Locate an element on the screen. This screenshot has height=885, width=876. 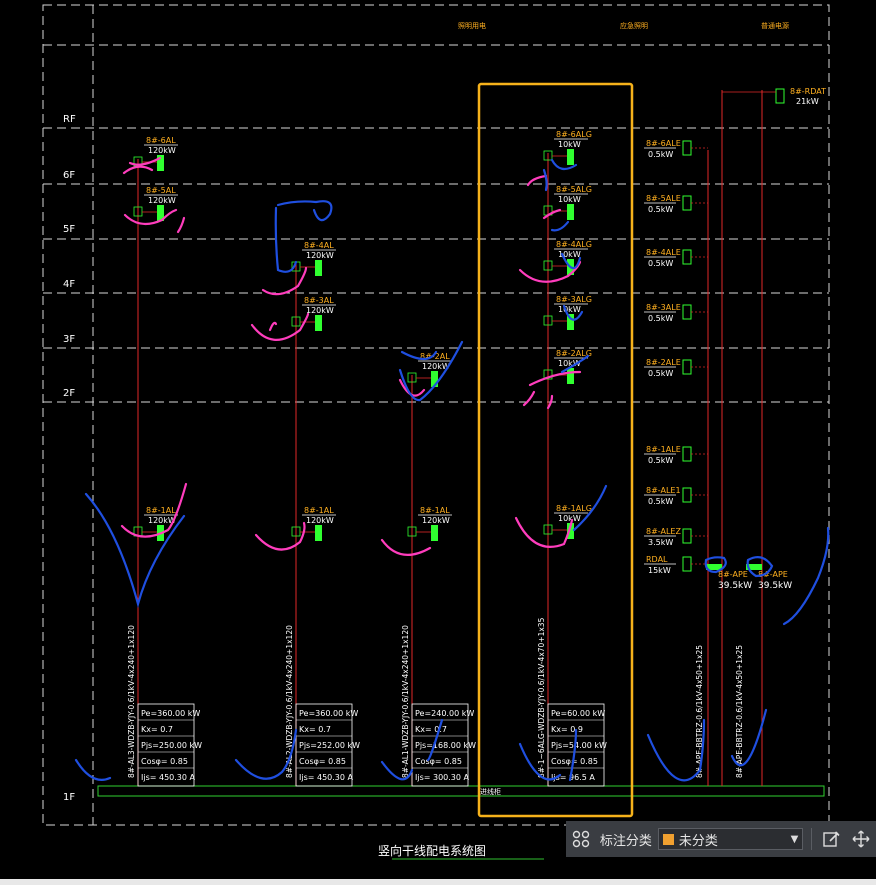
load-name: 8#-3ALG is located at coordinates (574, 299).